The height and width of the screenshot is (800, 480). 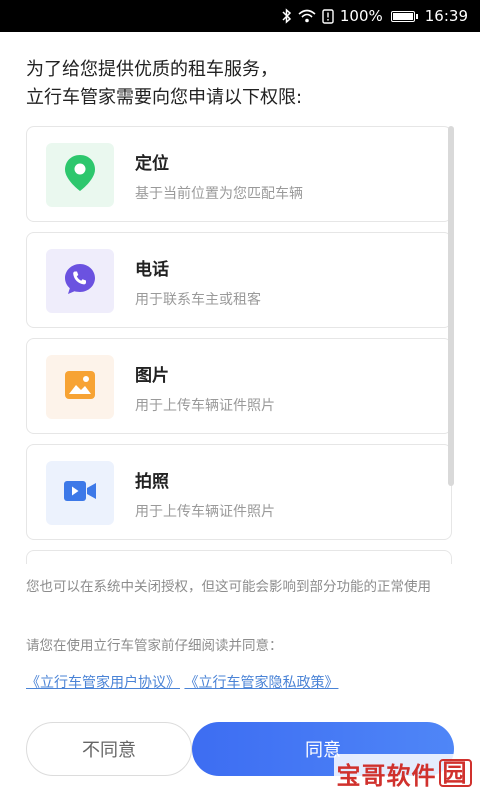 What do you see at coordinates (164, 97) in the screenshot?
I see `intro-line-2: 立行车管家需要向您申请以下权限:` at bounding box center [164, 97].